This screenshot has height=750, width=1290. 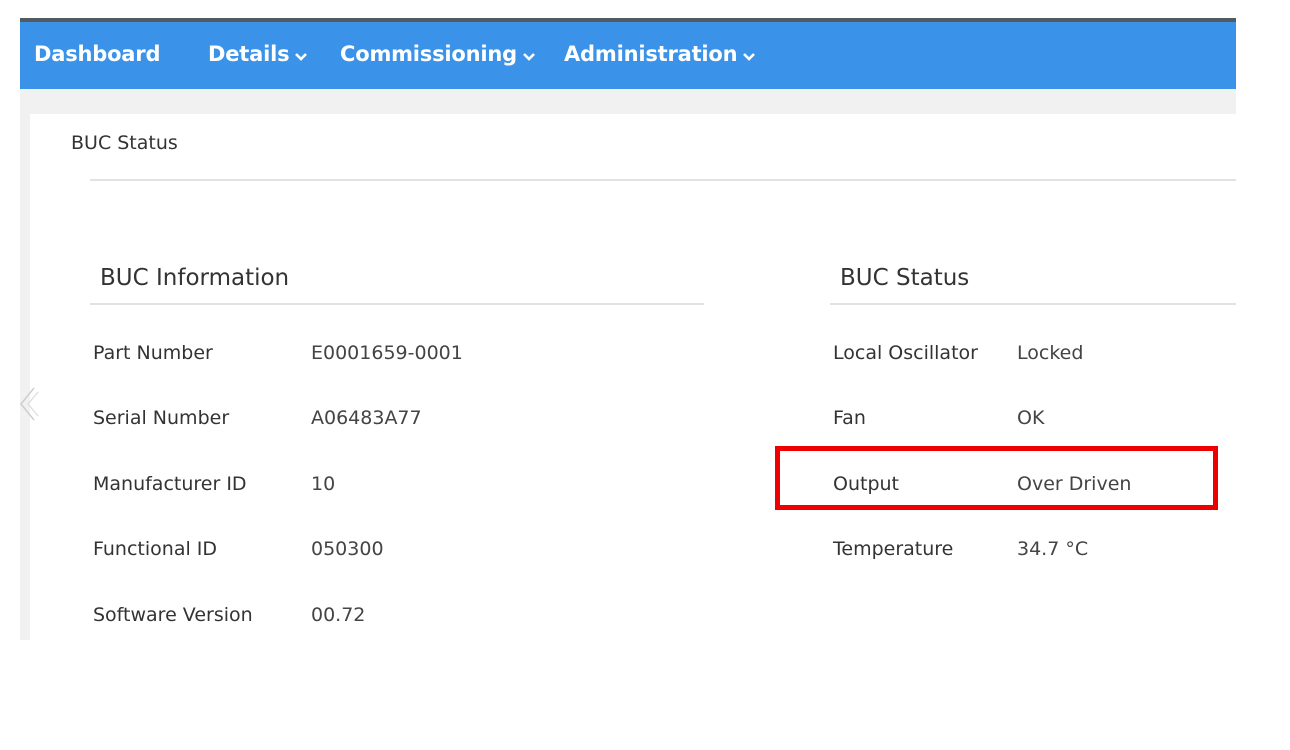 I want to click on software-version-label: Software Version, so click(x=173, y=615).